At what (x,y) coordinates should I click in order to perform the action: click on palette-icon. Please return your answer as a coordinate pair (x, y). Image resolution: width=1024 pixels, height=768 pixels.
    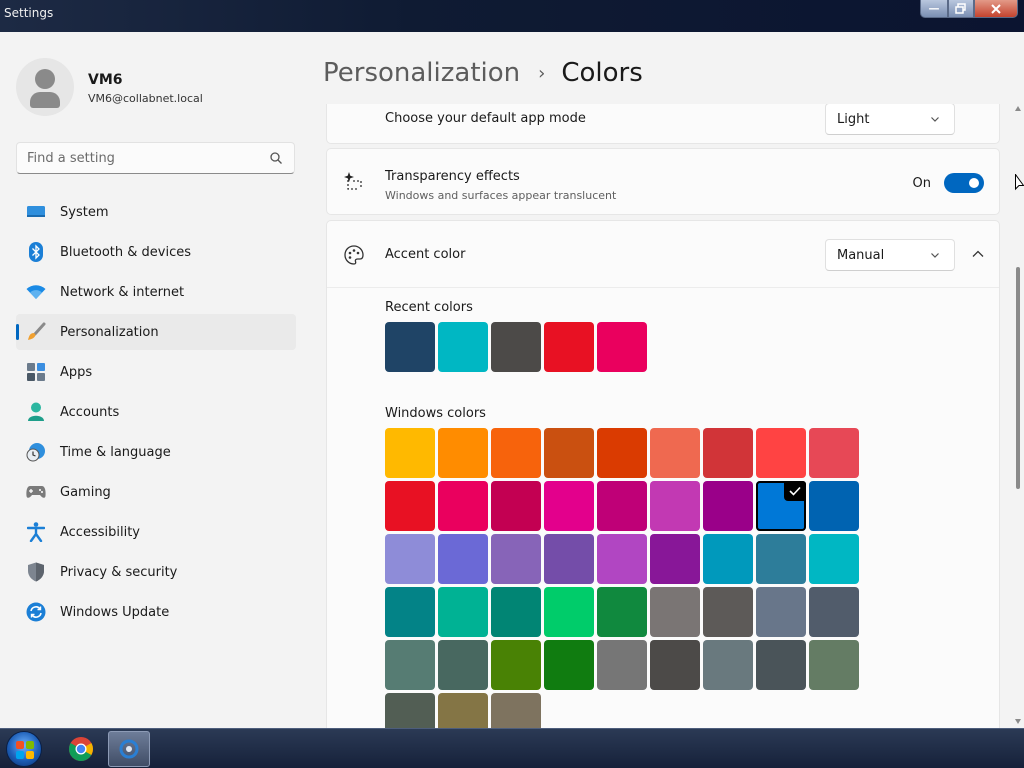
    Looking at the image, I should click on (354, 255).